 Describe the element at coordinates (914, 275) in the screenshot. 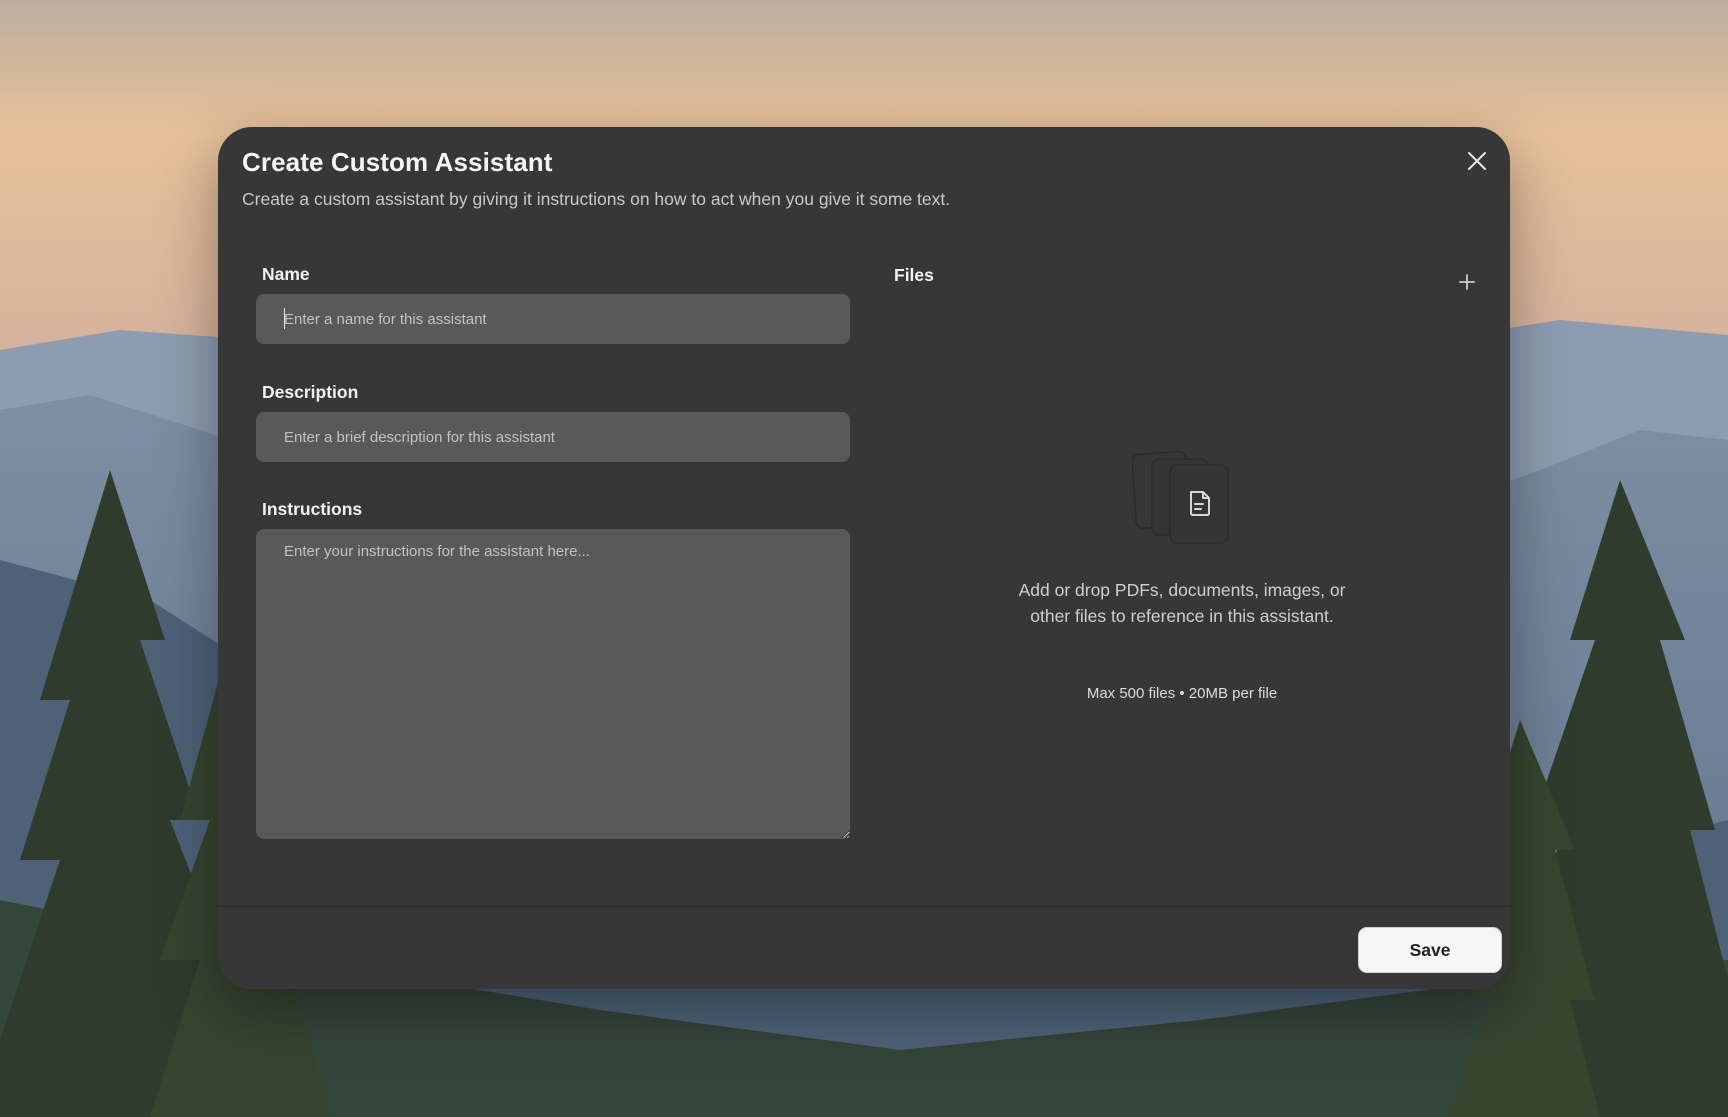

I see `files-label: Files` at that location.